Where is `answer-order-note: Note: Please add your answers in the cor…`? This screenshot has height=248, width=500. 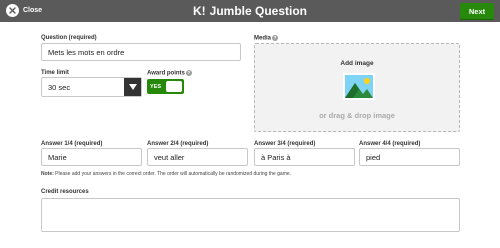 answer-order-note: Note: Please add your answers in the cor… is located at coordinates (166, 174).